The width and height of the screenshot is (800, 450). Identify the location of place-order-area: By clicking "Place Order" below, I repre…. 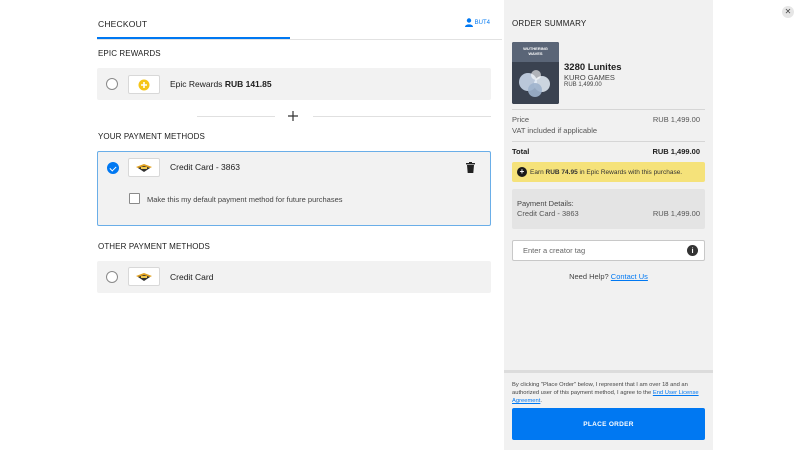
(608, 410).